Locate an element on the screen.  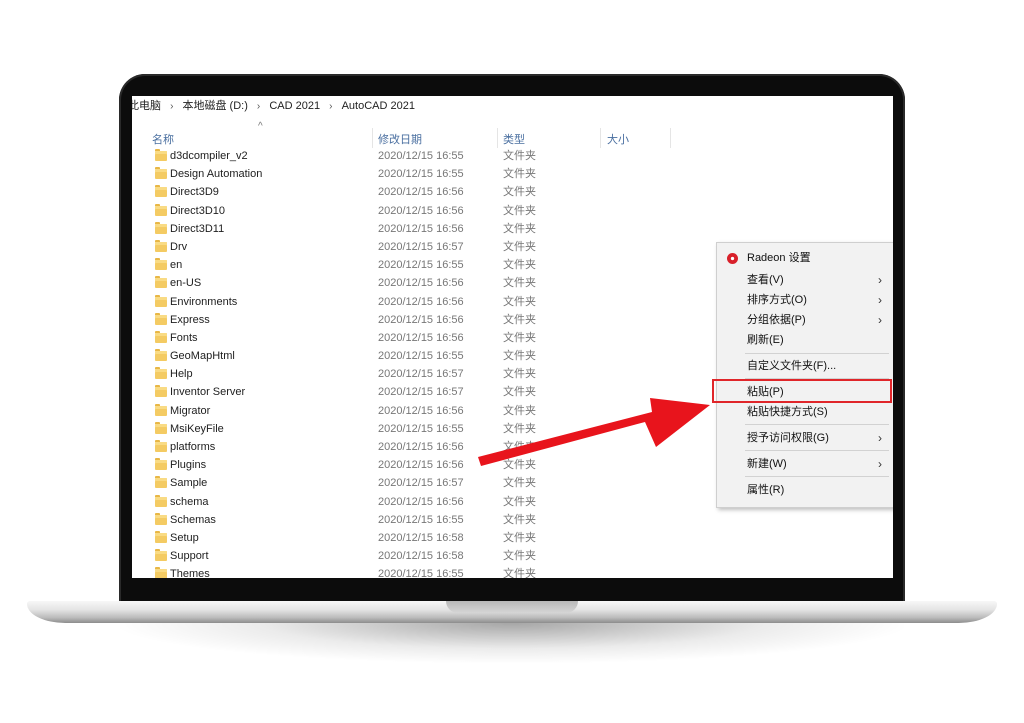
menu-item-paste-shortcut: 粘贴快捷方式(S) is located at coordinates (805, 412).